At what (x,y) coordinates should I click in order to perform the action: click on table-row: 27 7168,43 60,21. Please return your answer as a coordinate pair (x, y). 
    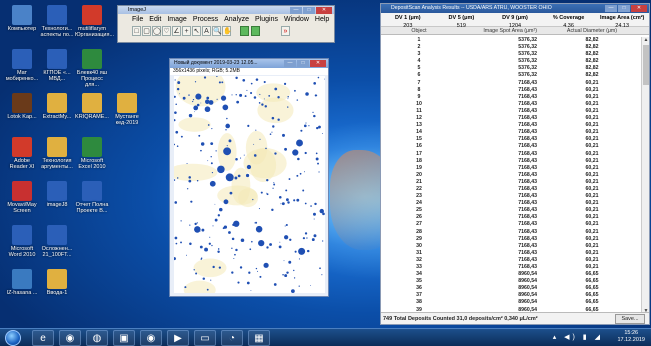
    Looking at the image, I should click on (512, 224).